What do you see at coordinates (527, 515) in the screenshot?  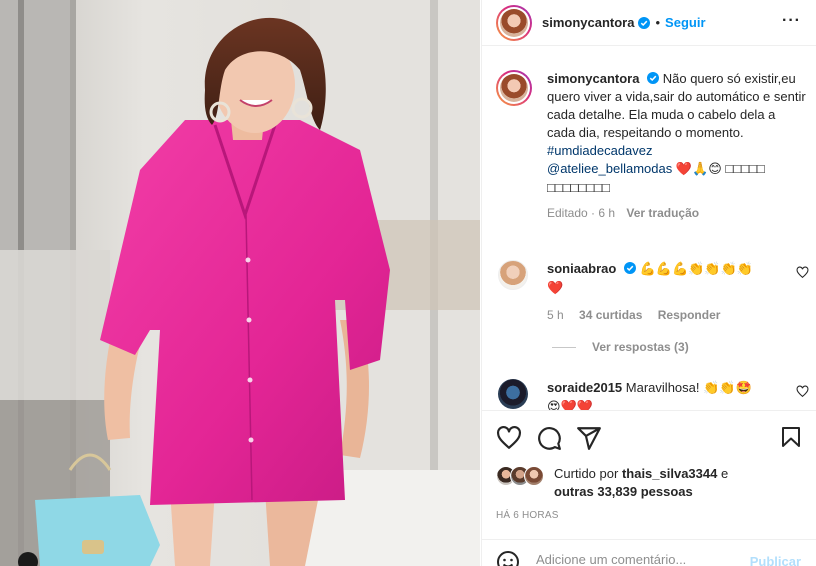 I see `post-timestamp: HÁ 6 HORAS` at bounding box center [527, 515].